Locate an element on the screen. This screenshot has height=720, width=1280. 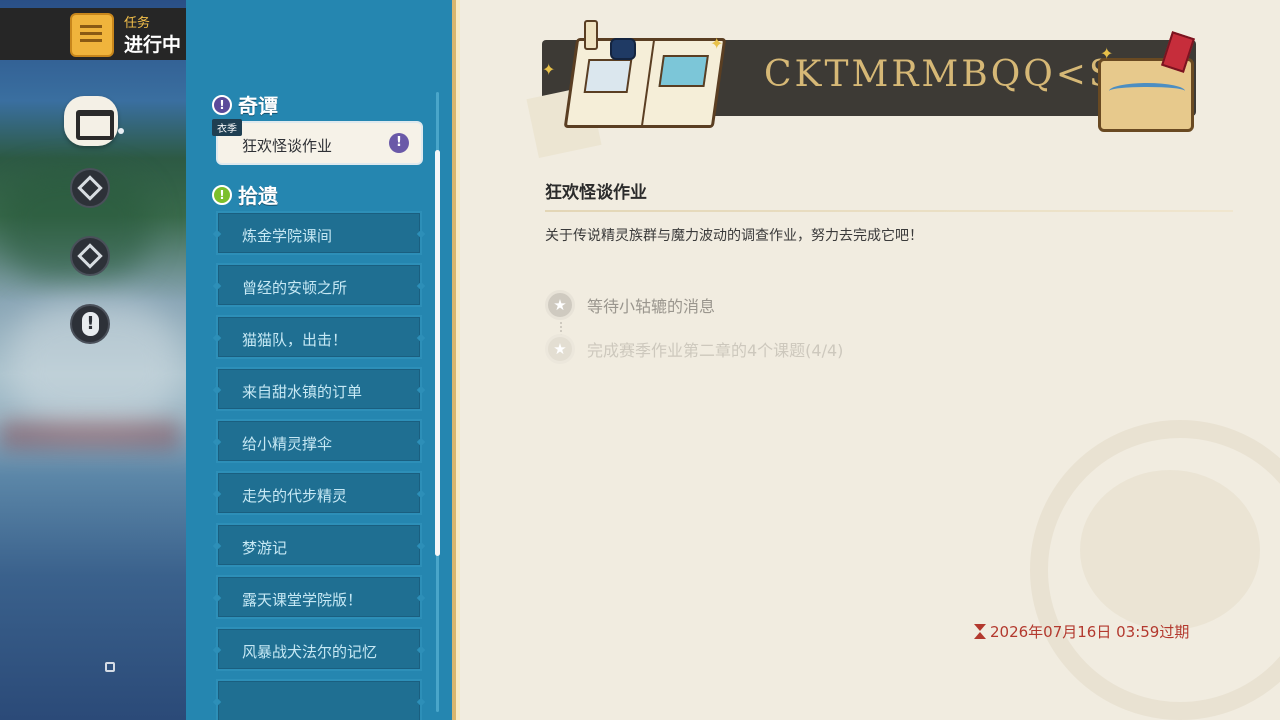
quest-item-label: 走失的代步精灵 is located at coordinates (295, 496).